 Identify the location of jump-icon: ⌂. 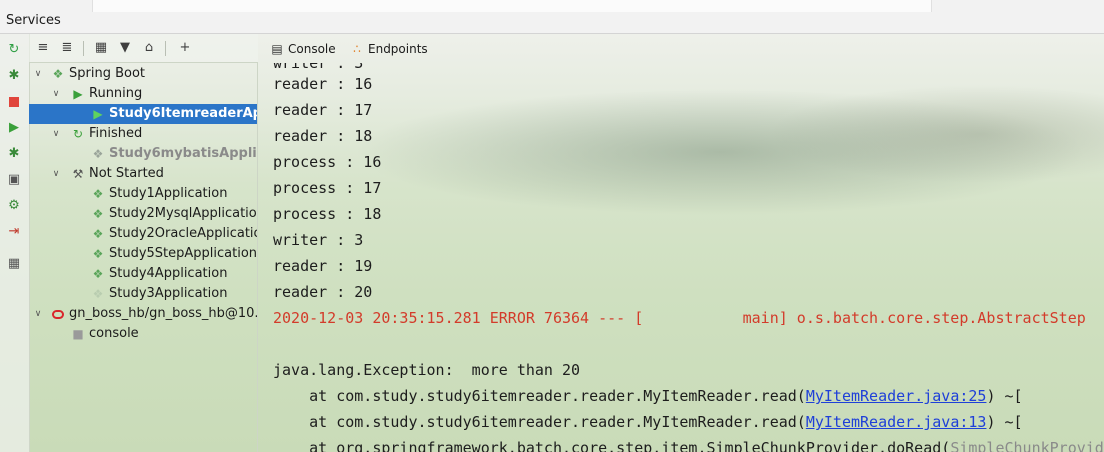
(149, 48).